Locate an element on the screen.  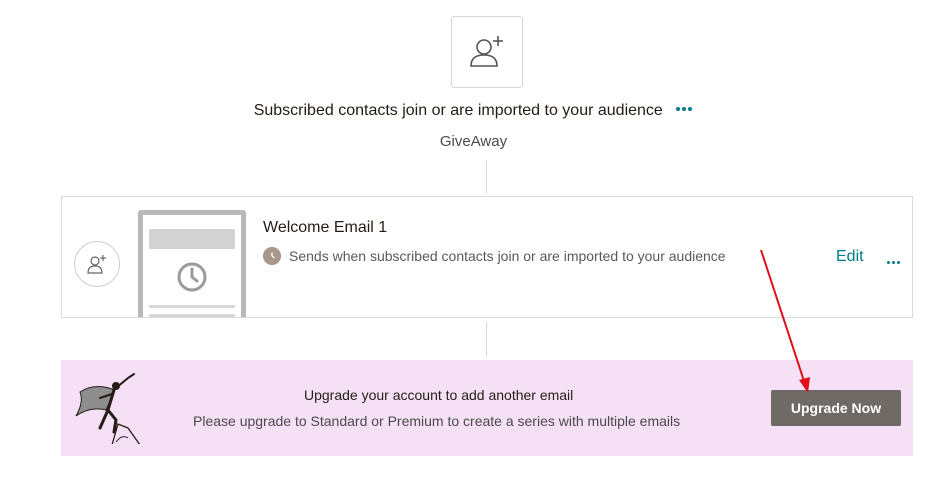
superhero-illustration is located at coordinates (108, 408).